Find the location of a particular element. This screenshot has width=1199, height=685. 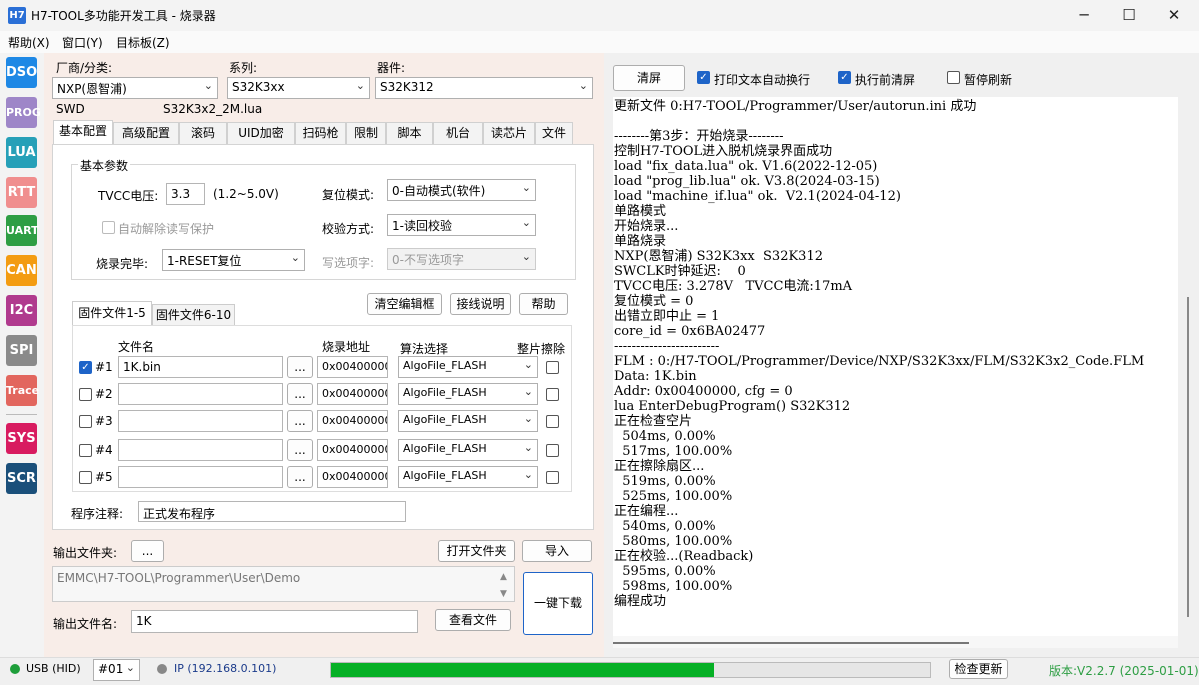

tvcc-input: 3.3 is located at coordinates (185, 194).